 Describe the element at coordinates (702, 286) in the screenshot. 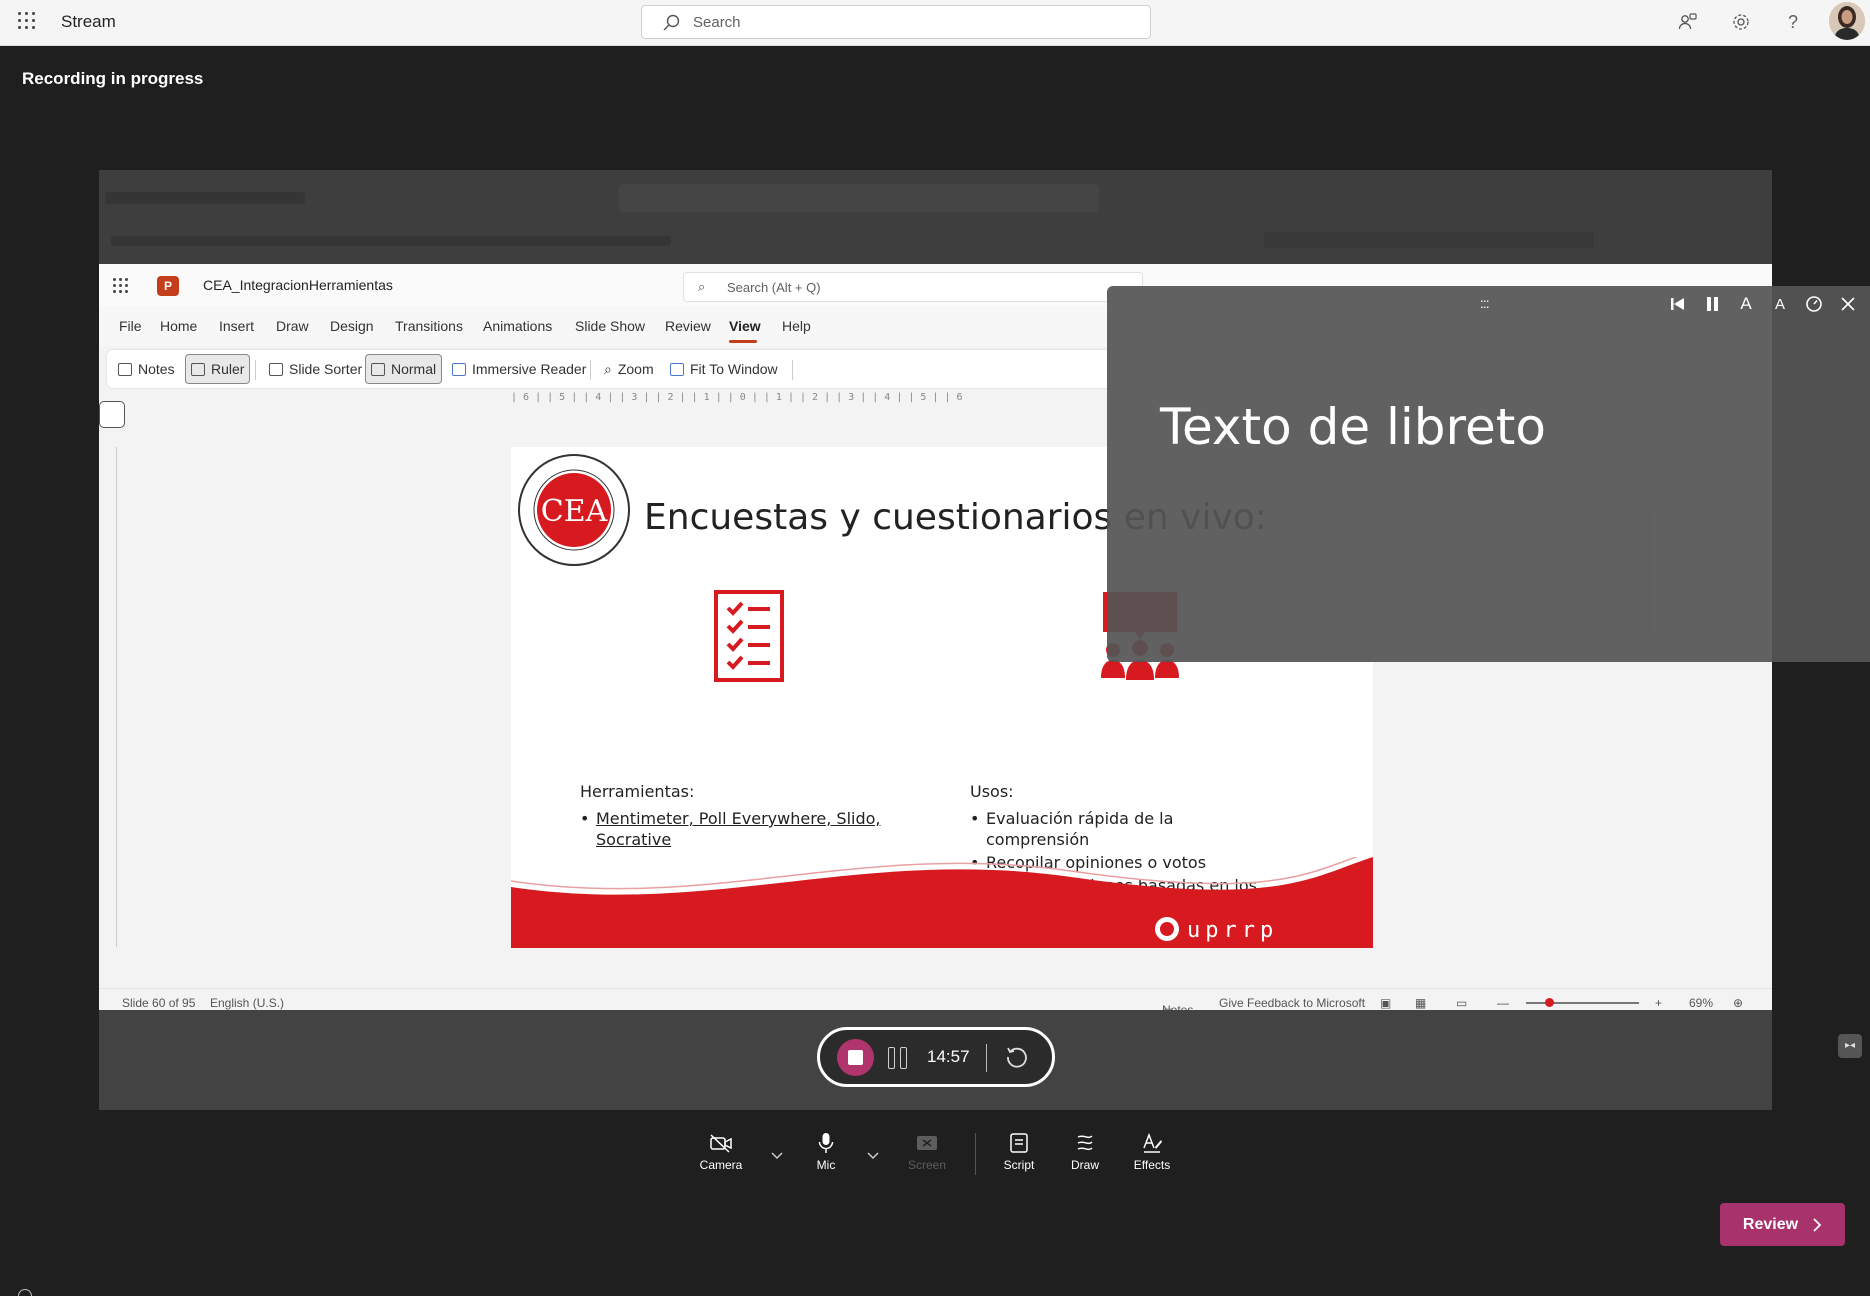

I see `ppt-search-icon: ⌕` at that location.